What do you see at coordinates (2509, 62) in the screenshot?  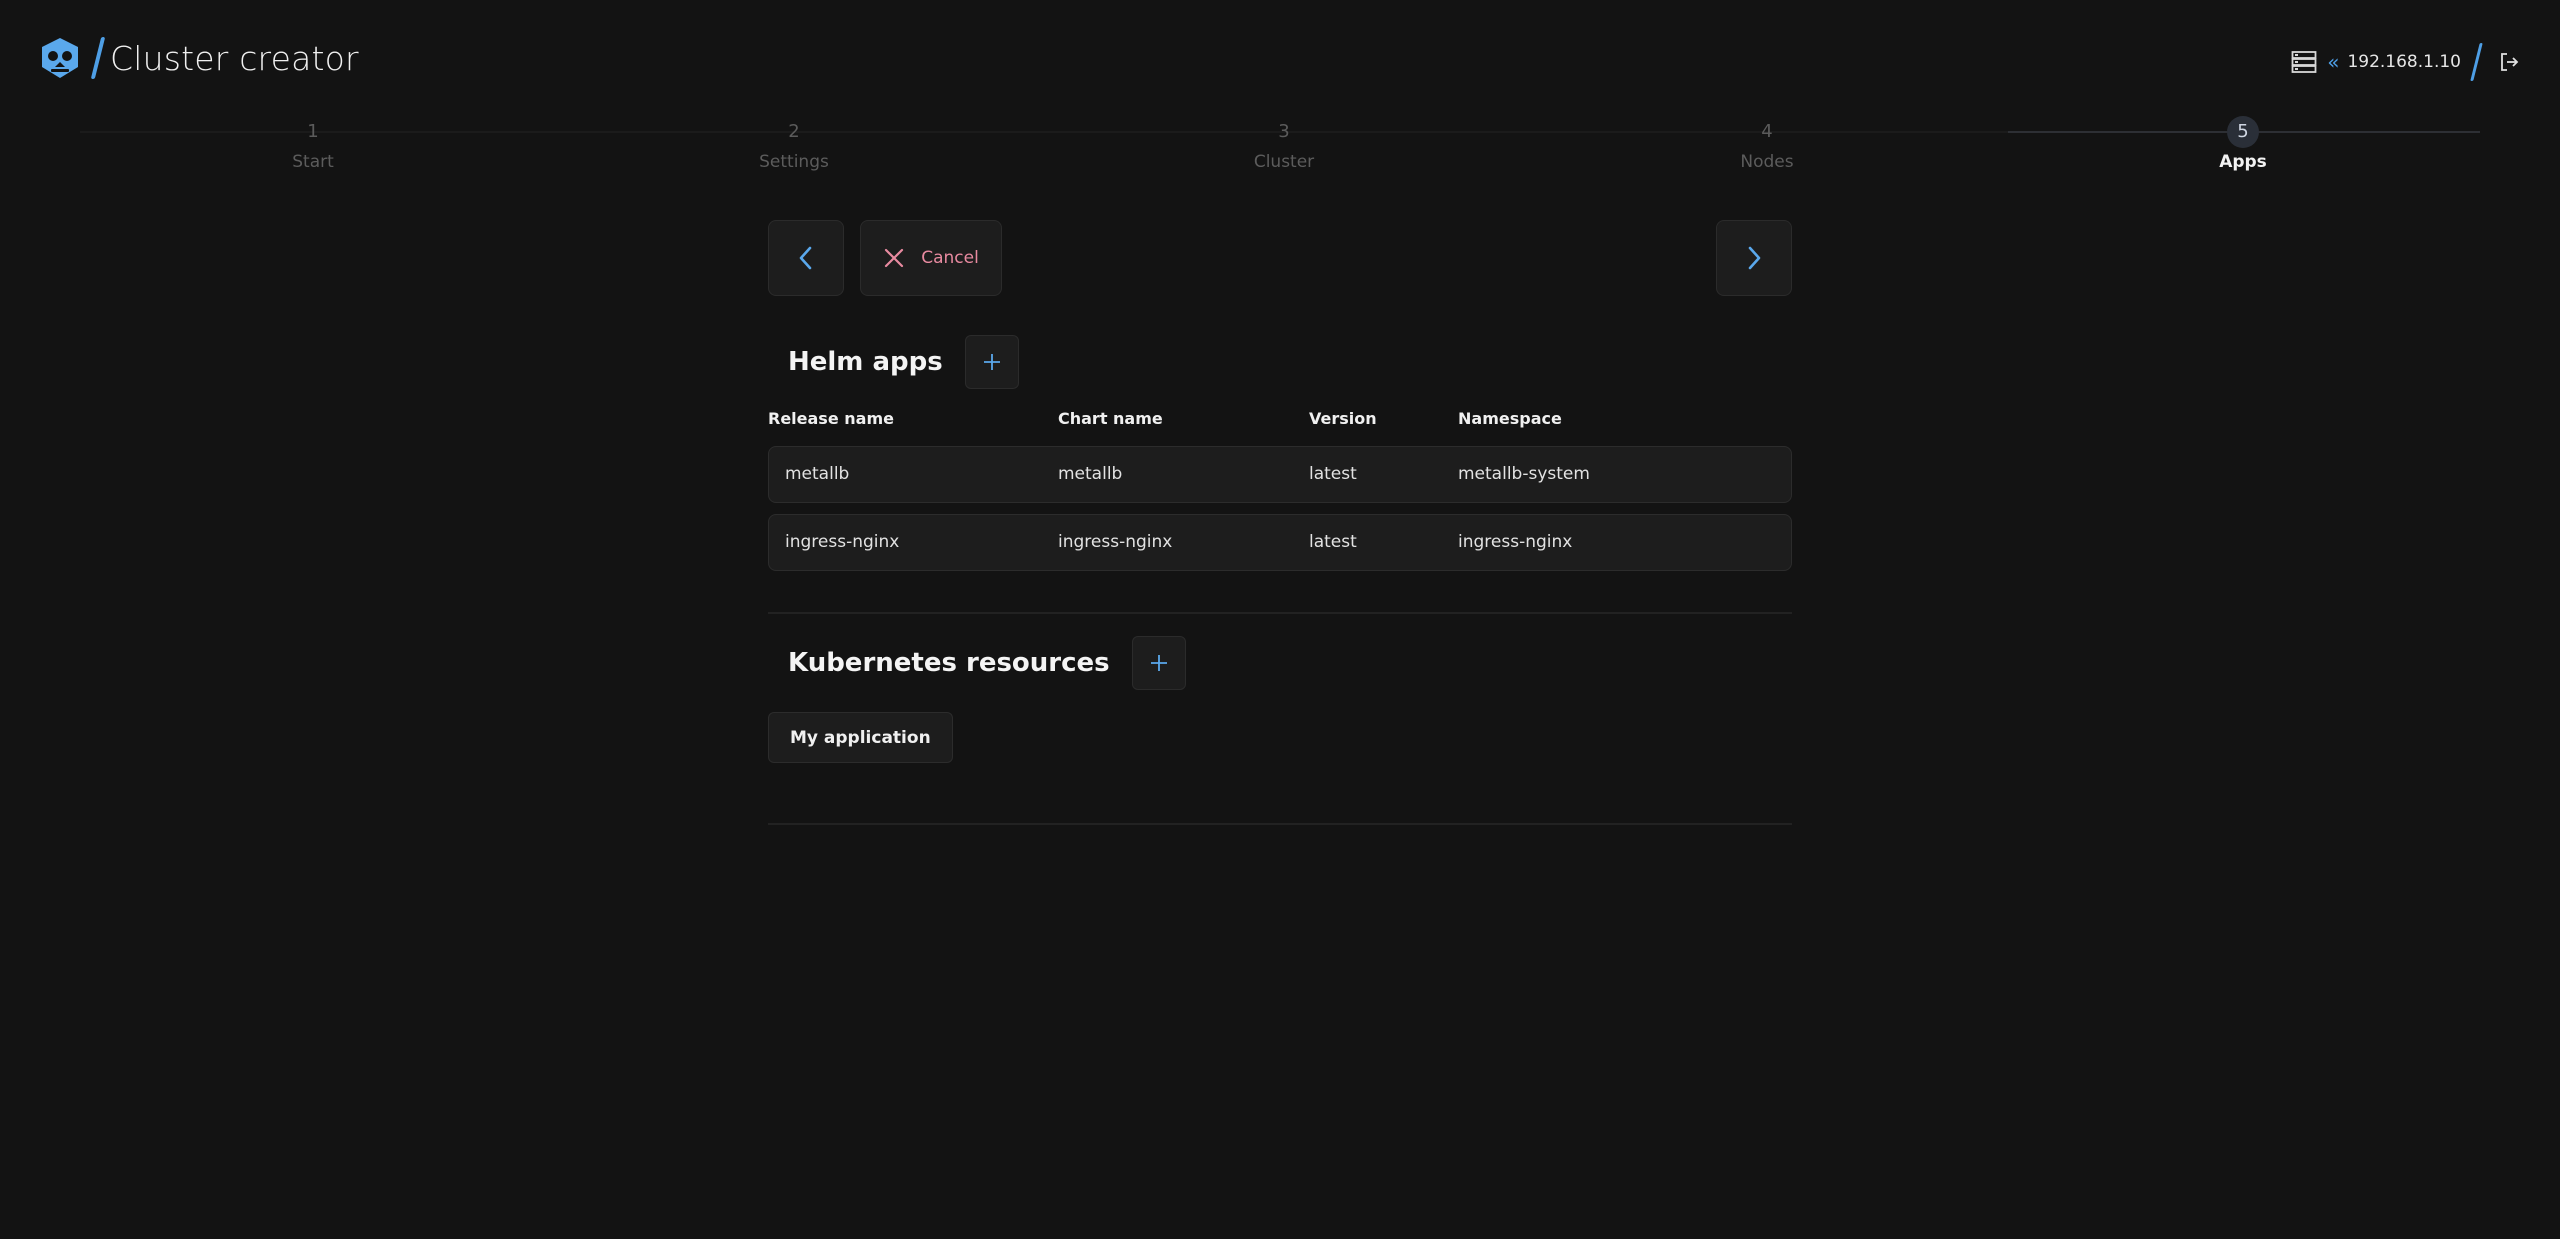 I see `logout-icon` at bounding box center [2509, 62].